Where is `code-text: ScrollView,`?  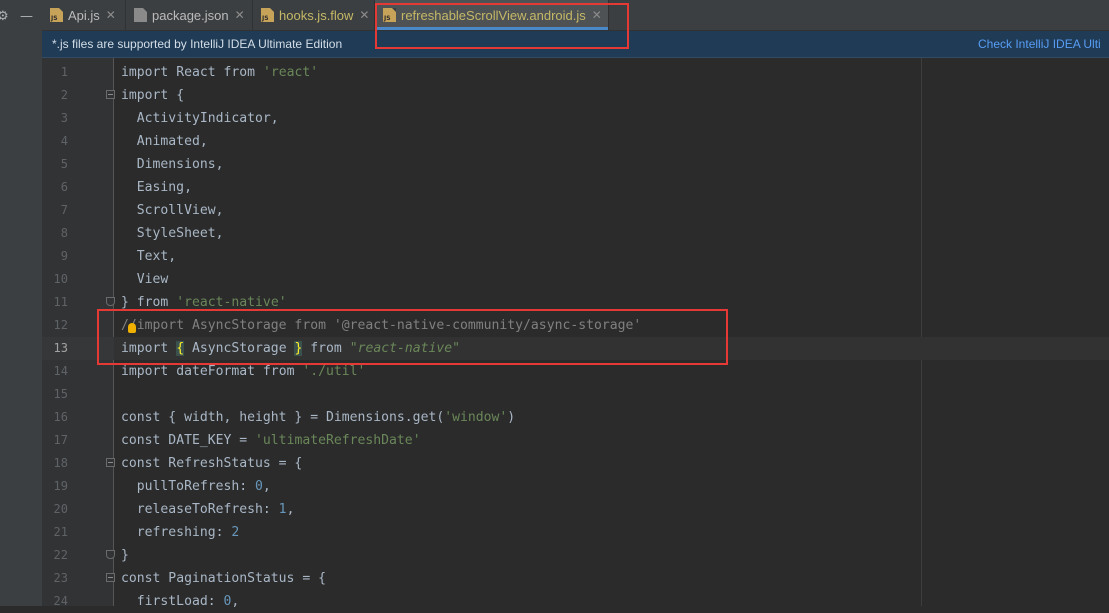
code-text: ScrollView, is located at coordinates (172, 210).